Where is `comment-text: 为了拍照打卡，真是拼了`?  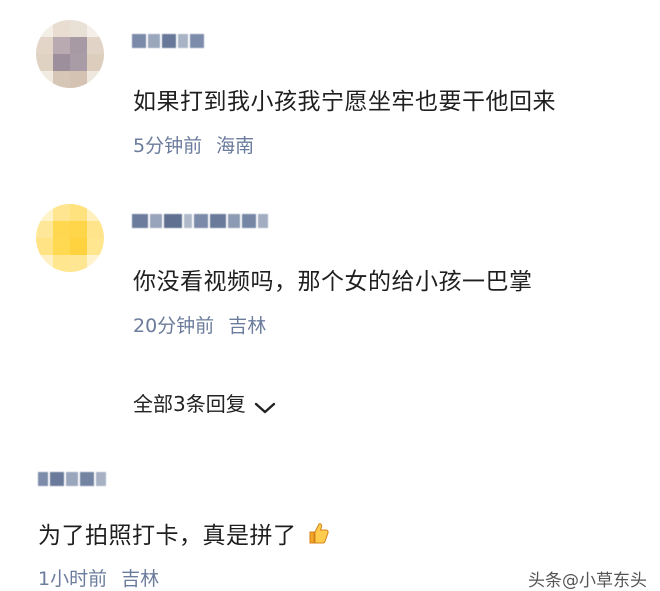 comment-text: 为了拍照打卡，真是拼了 is located at coordinates (167, 536).